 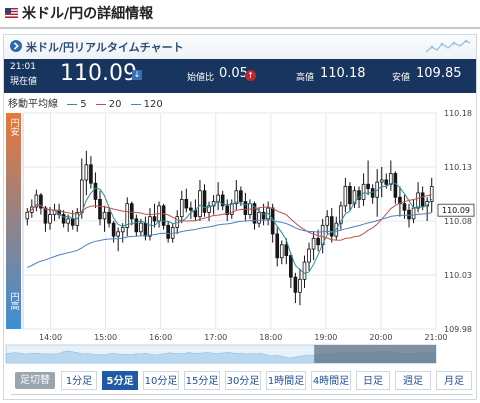 What do you see at coordinates (305, 78) in the screenshot?
I see `high-label: 高値` at bounding box center [305, 78].